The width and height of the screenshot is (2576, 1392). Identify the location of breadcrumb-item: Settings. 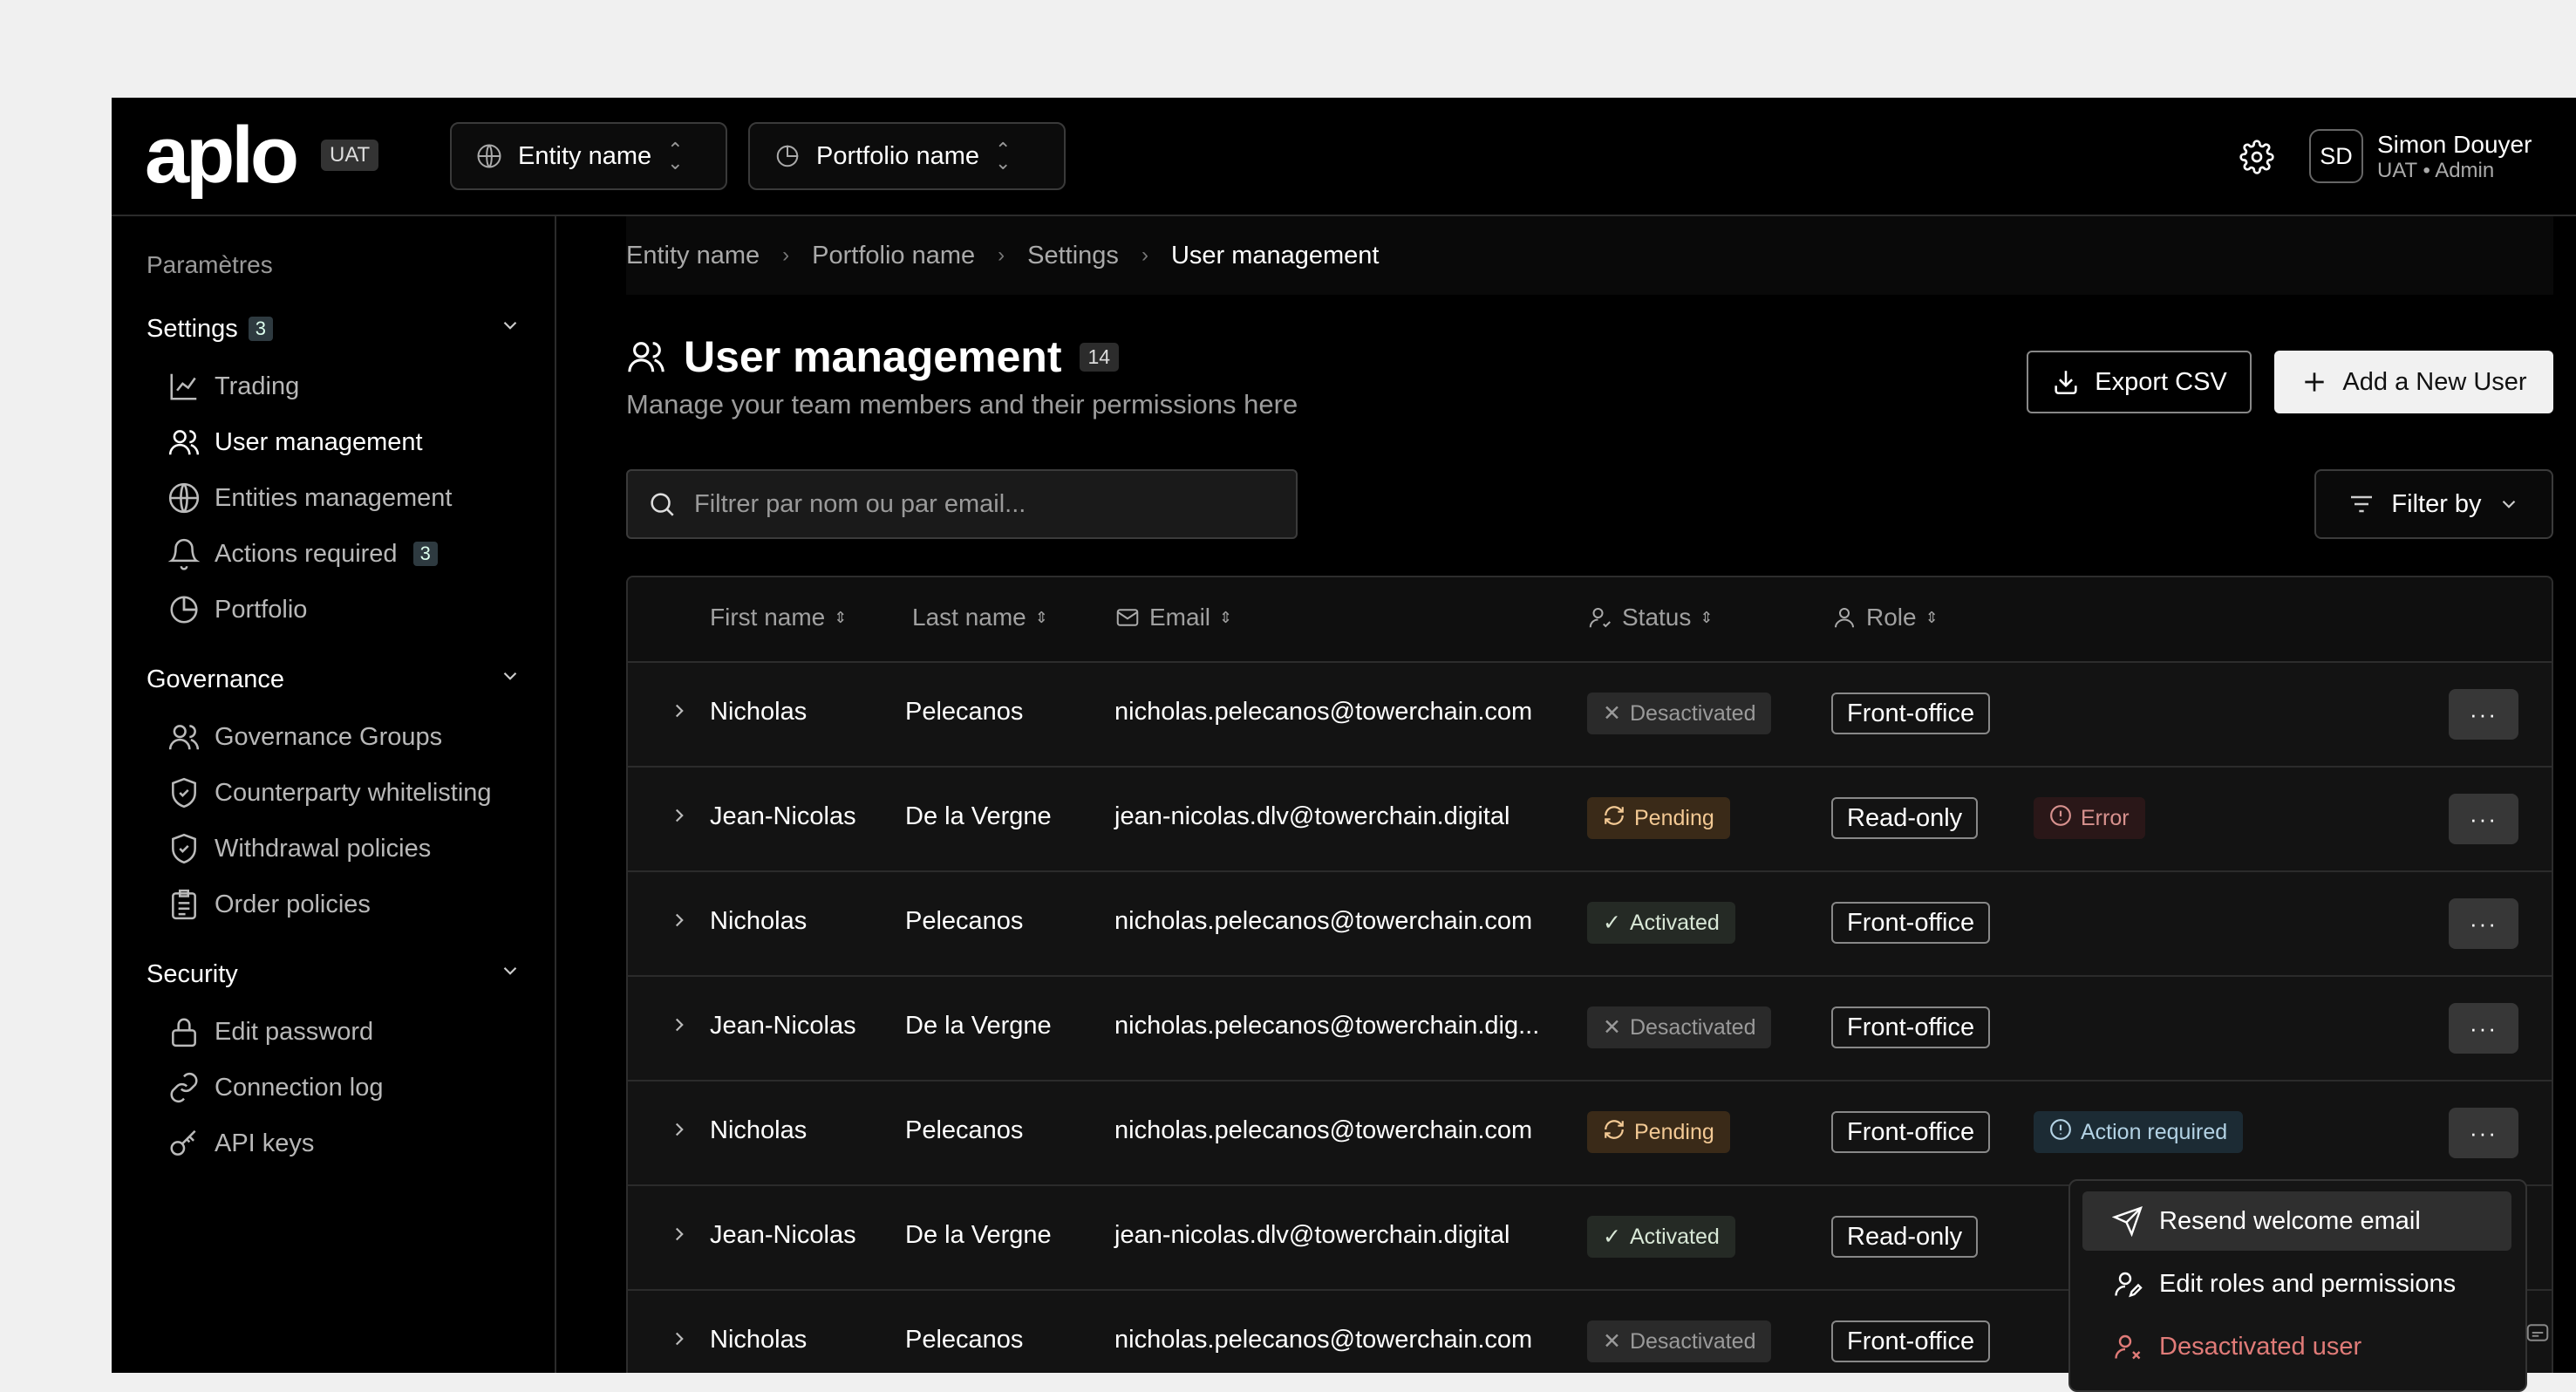
(1073, 256).